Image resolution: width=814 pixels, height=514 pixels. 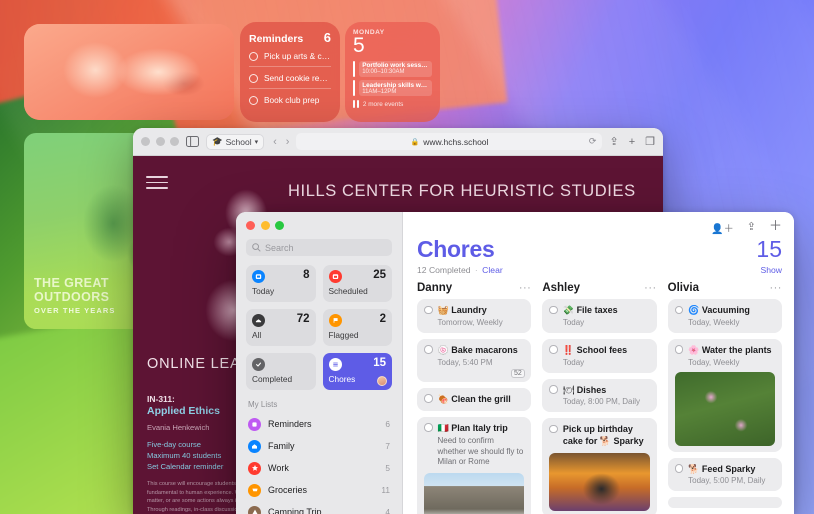 What do you see at coordinates (474, 316) in the screenshot?
I see `task-card: 🧺 Laundry Tomorrow, Weekly` at bounding box center [474, 316].